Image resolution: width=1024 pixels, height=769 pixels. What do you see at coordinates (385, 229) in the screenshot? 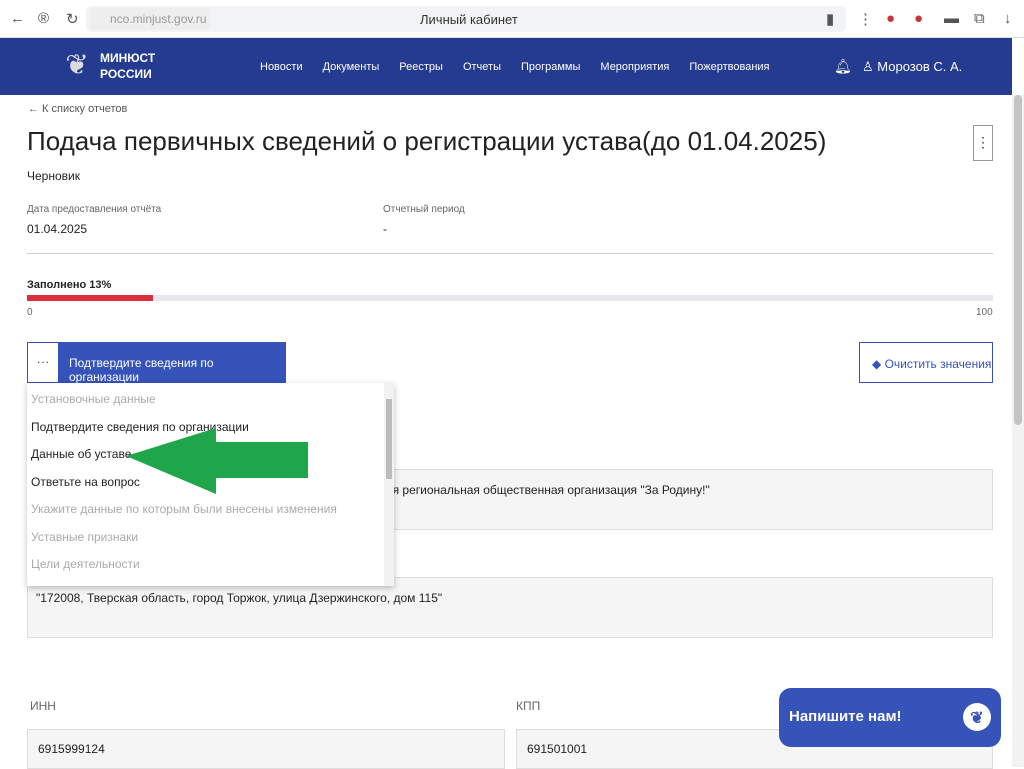
I see `period-value: -` at bounding box center [385, 229].